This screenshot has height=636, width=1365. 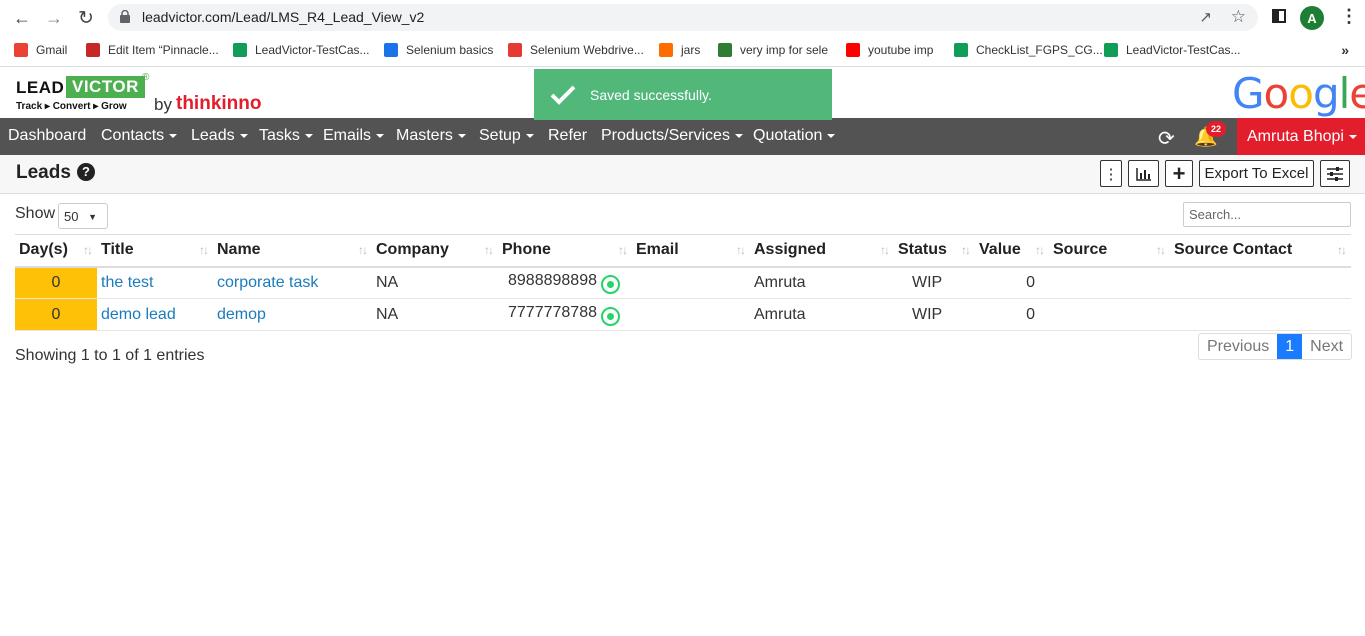 What do you see at coordinates (1256, 173) in the screenshot?
I see `export-excel-button: Export To Excel` at bounding box center [1256, 173].